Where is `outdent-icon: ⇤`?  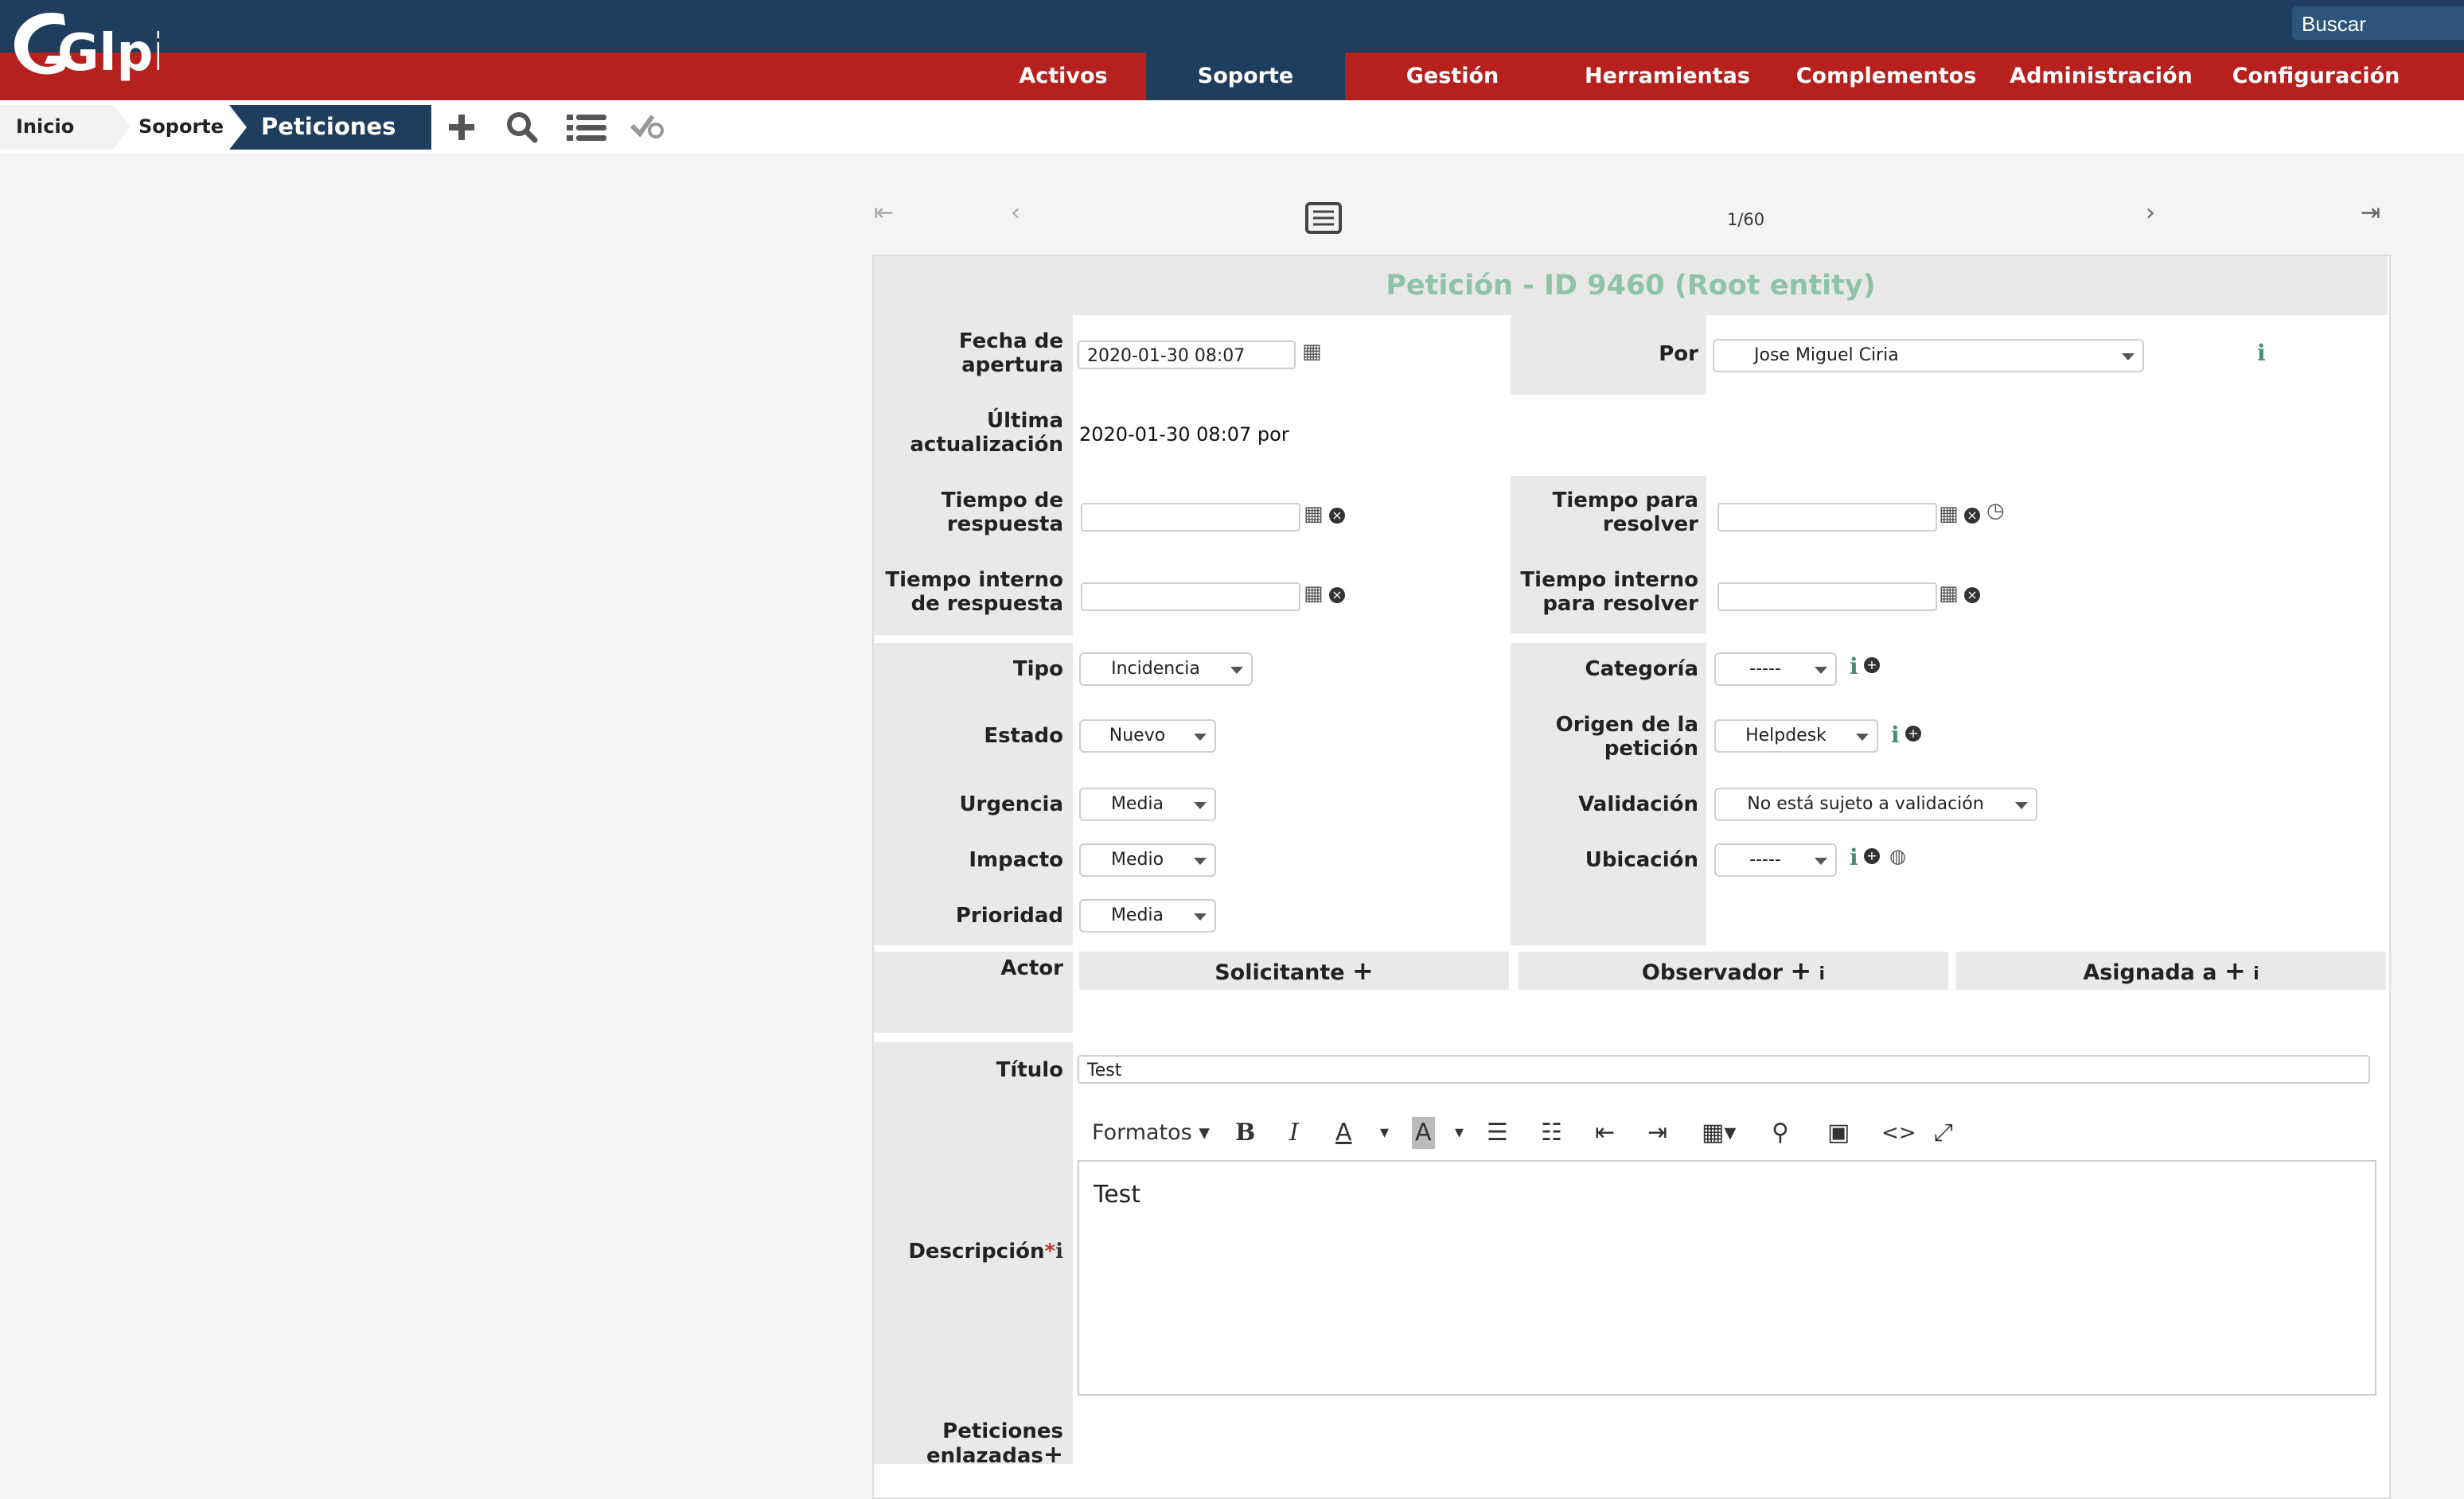
outdent-icon: ⇤ is located at coordinates (1605, 1133).